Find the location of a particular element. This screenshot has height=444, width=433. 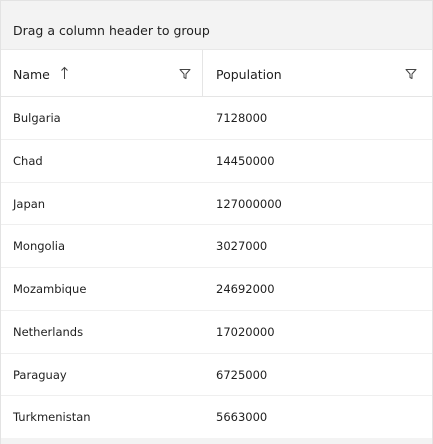

table-row: Paraguay 6725000 is located at coordinates (216, 375).